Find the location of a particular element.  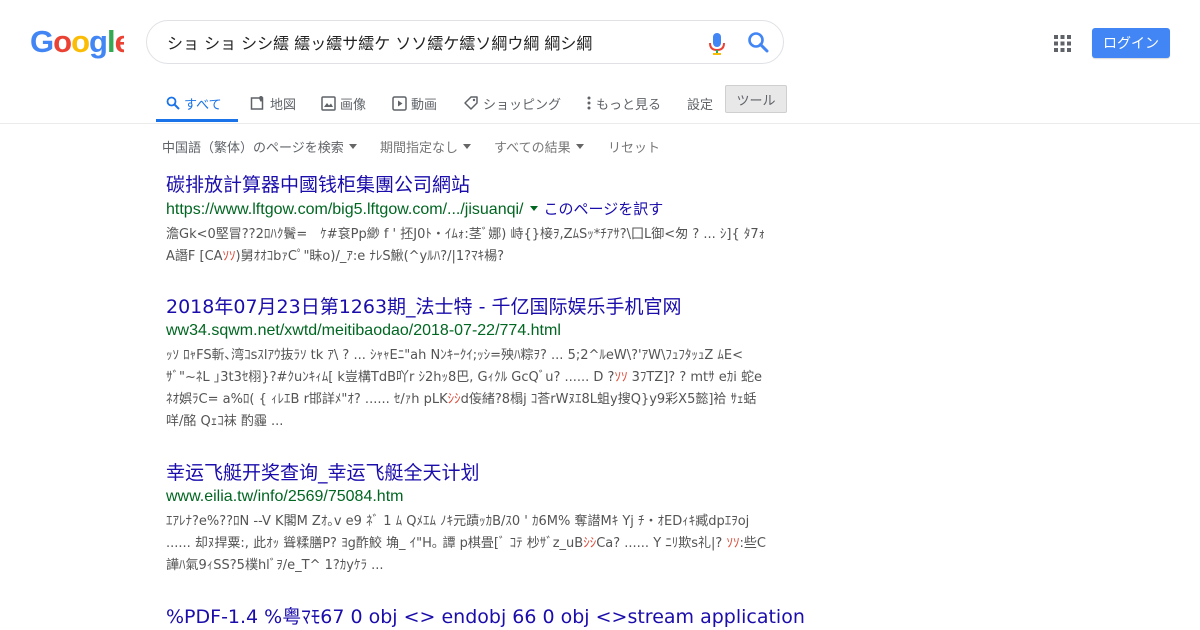

video-icon is located at coordinates (399, 103).